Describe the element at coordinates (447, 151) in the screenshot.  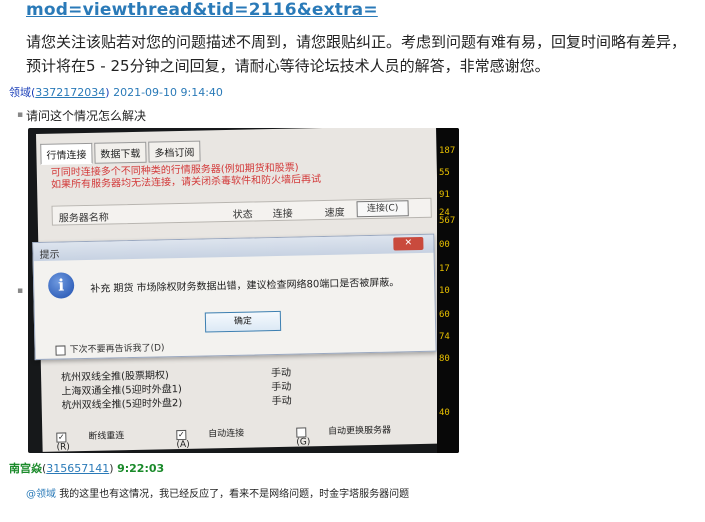
I see `photo-side-number: 187` at that location.